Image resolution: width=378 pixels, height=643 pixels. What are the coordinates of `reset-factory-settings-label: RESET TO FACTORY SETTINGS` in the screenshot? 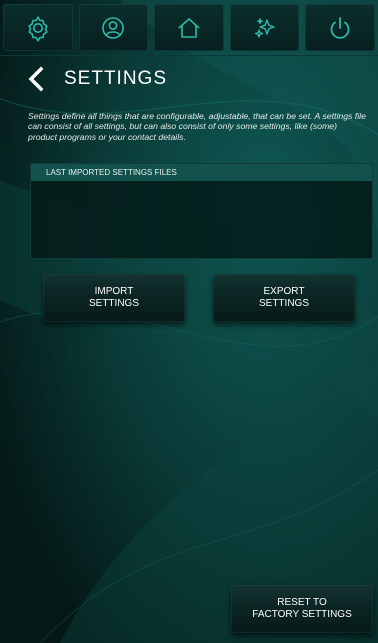 It's located at (302, 608).